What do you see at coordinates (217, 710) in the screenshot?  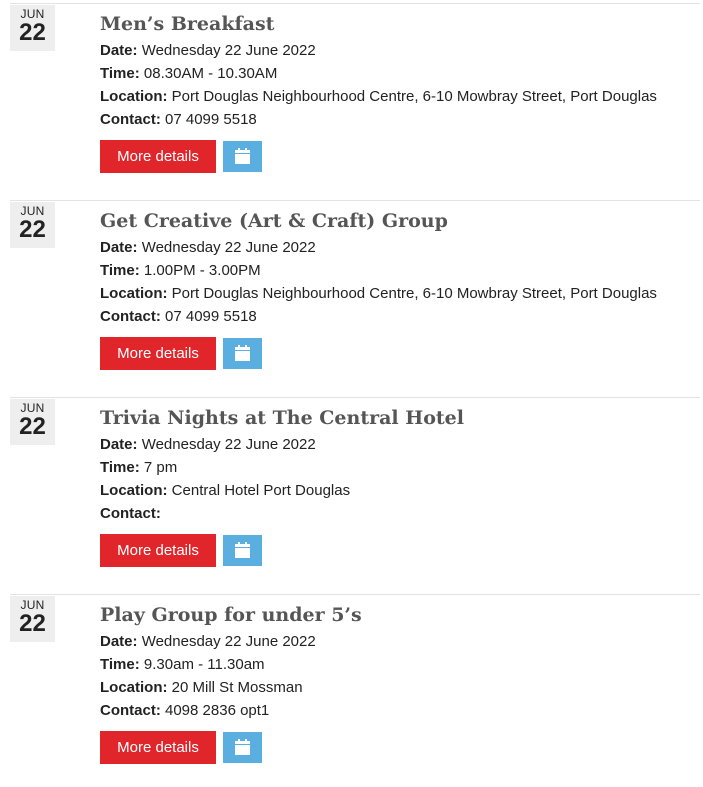 I see `contact-value: 4098 2836 opt1` at bounding box center [217, 710].